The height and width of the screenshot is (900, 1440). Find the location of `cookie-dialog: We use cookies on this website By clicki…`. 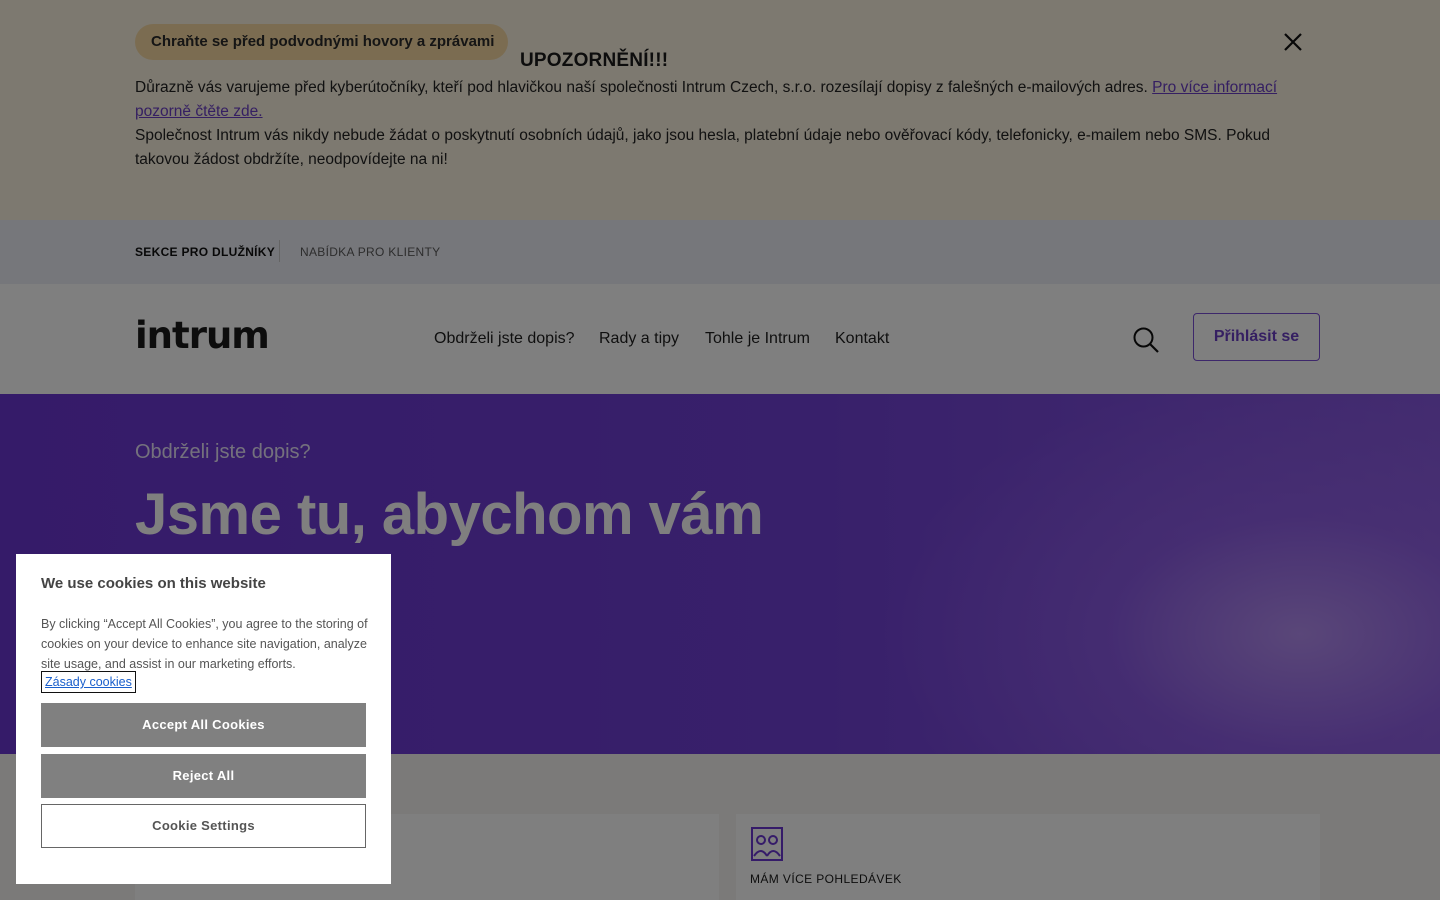

cookie-dialog: We use cookies on this website By clicki… is located at coordinates (203, 719).